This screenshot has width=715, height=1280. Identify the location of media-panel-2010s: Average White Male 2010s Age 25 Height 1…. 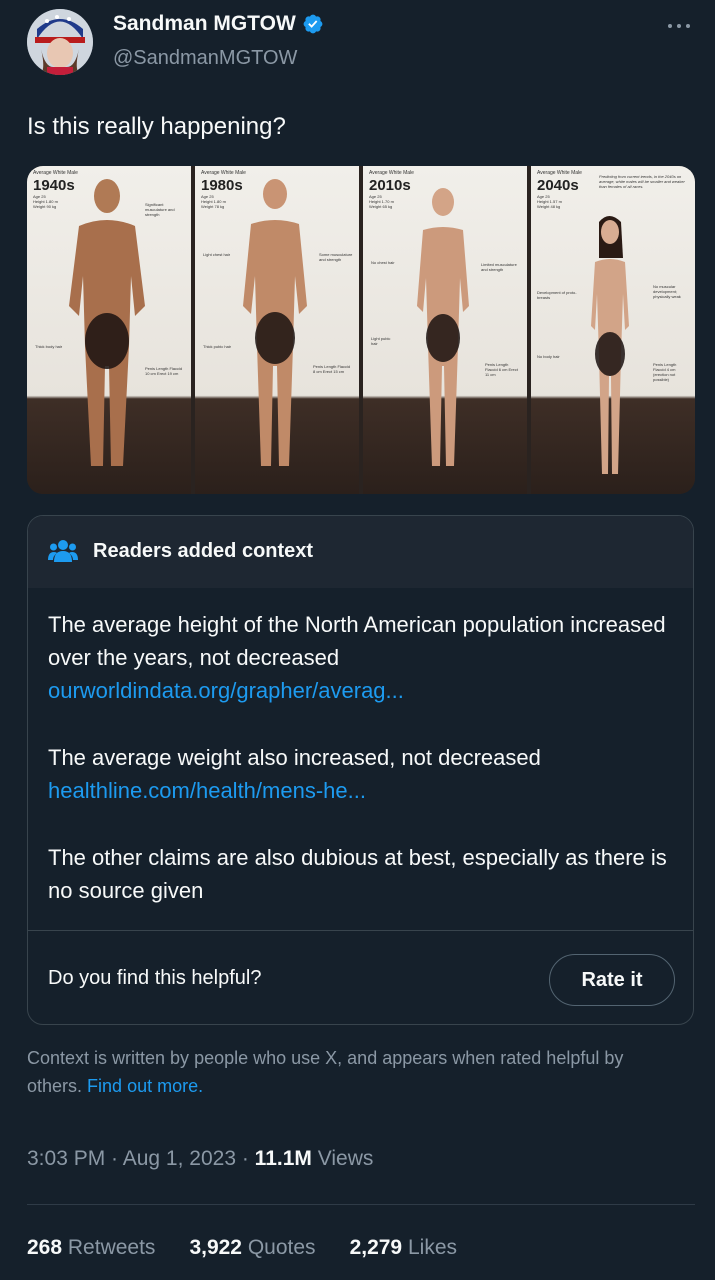
(445, 330).